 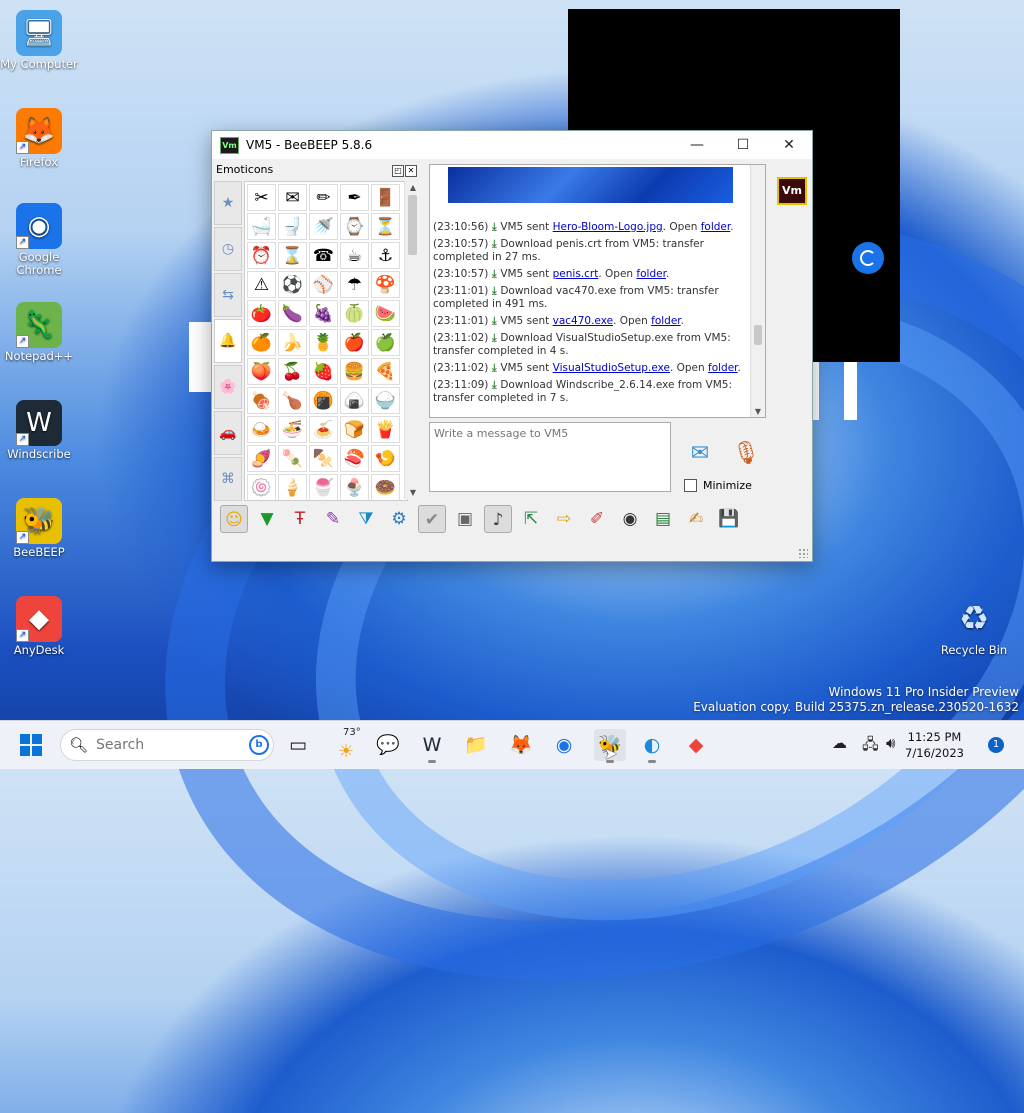 I want to click on emoticon-cell: 🍥, so click(x=261, y=487).